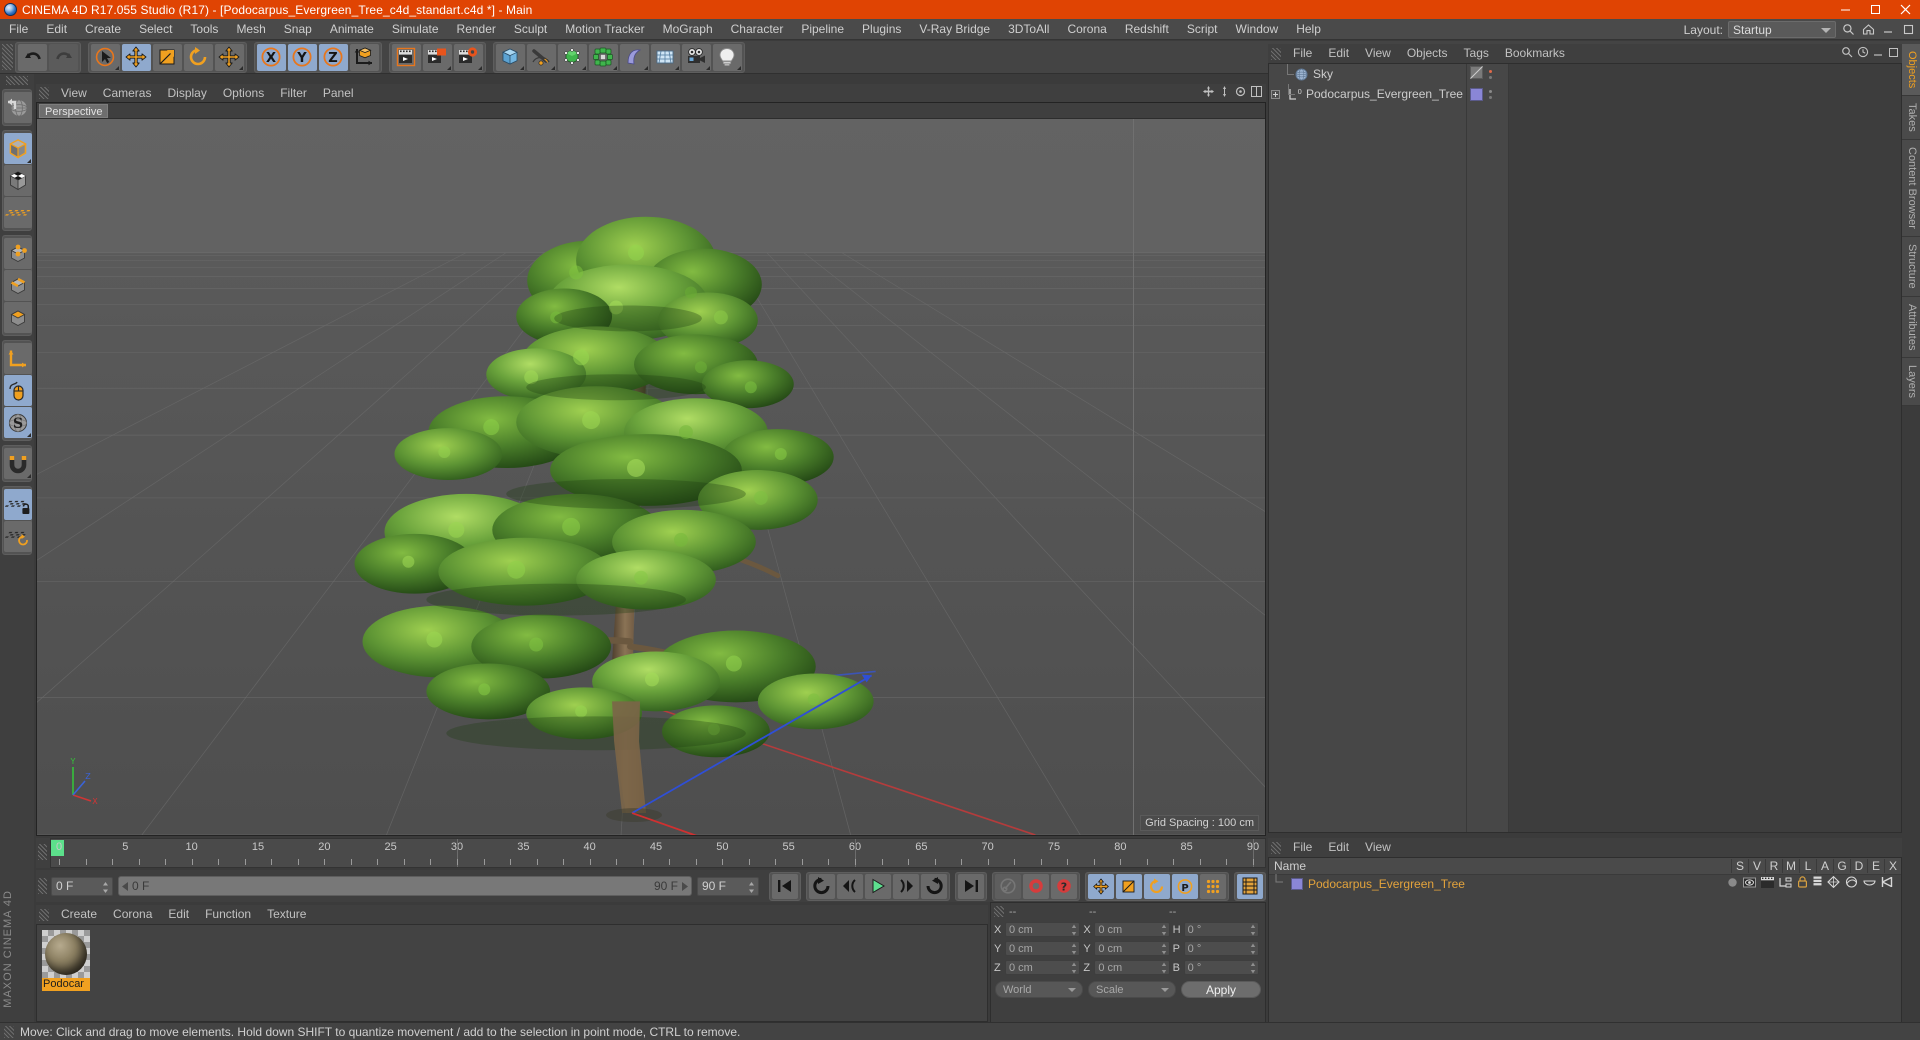 This screenshot has height=1040, width=1920. What do you see at coordinates (1911, 327) in the screenshot?
I see `side-tab-attributes: Attributes` at bounding box center [1911, 327].